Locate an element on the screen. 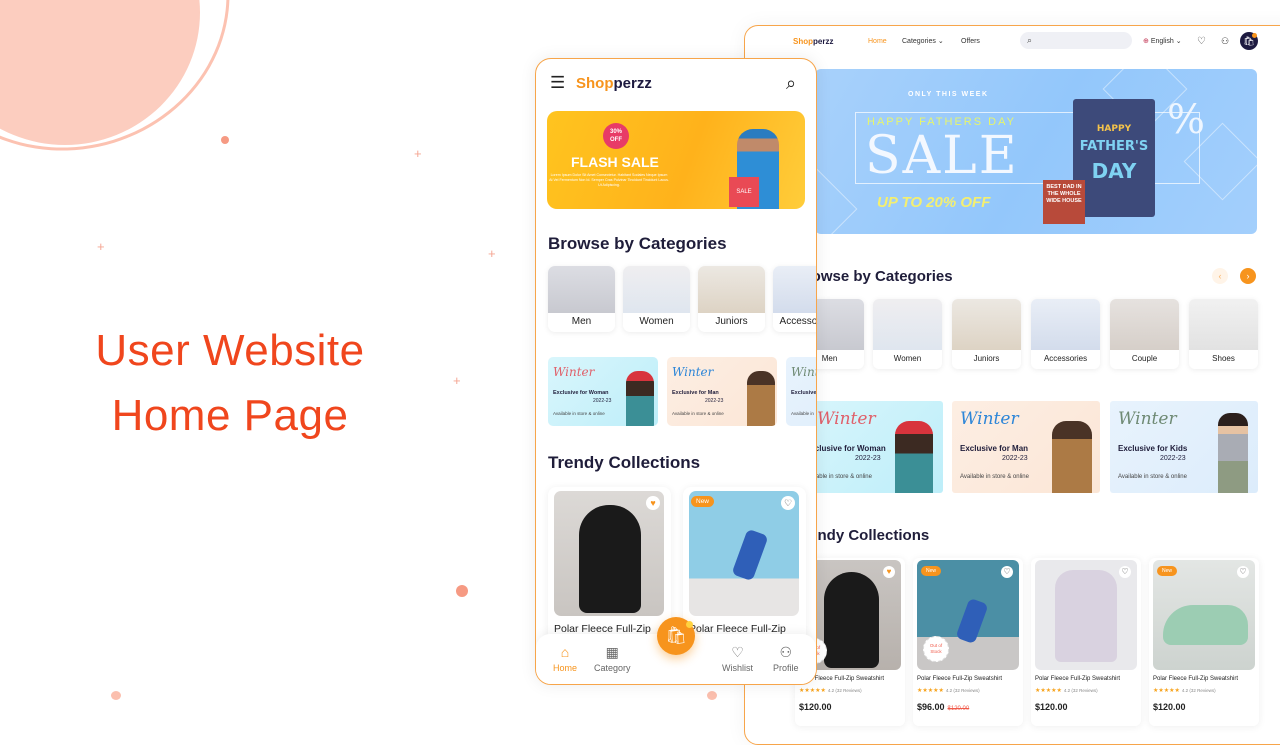 The image size is (1280, 745). tab-profile: ⚇ Profile is located at coordinates (786, 658).